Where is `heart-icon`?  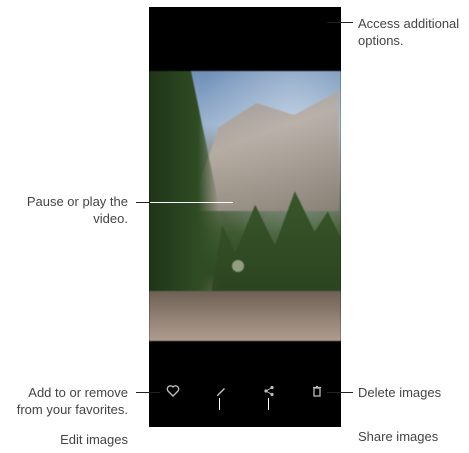
heart-icon is located at coordinates (173, 391).